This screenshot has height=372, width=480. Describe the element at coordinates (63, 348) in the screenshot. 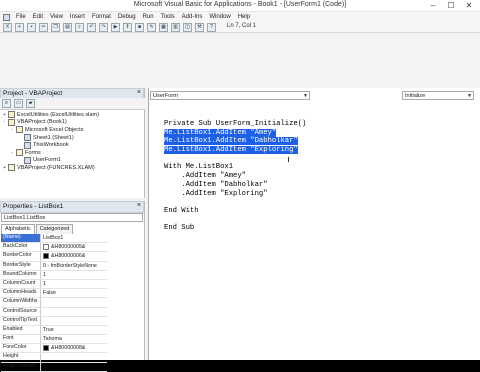

I see `property-value: &H80000008&` at that location.